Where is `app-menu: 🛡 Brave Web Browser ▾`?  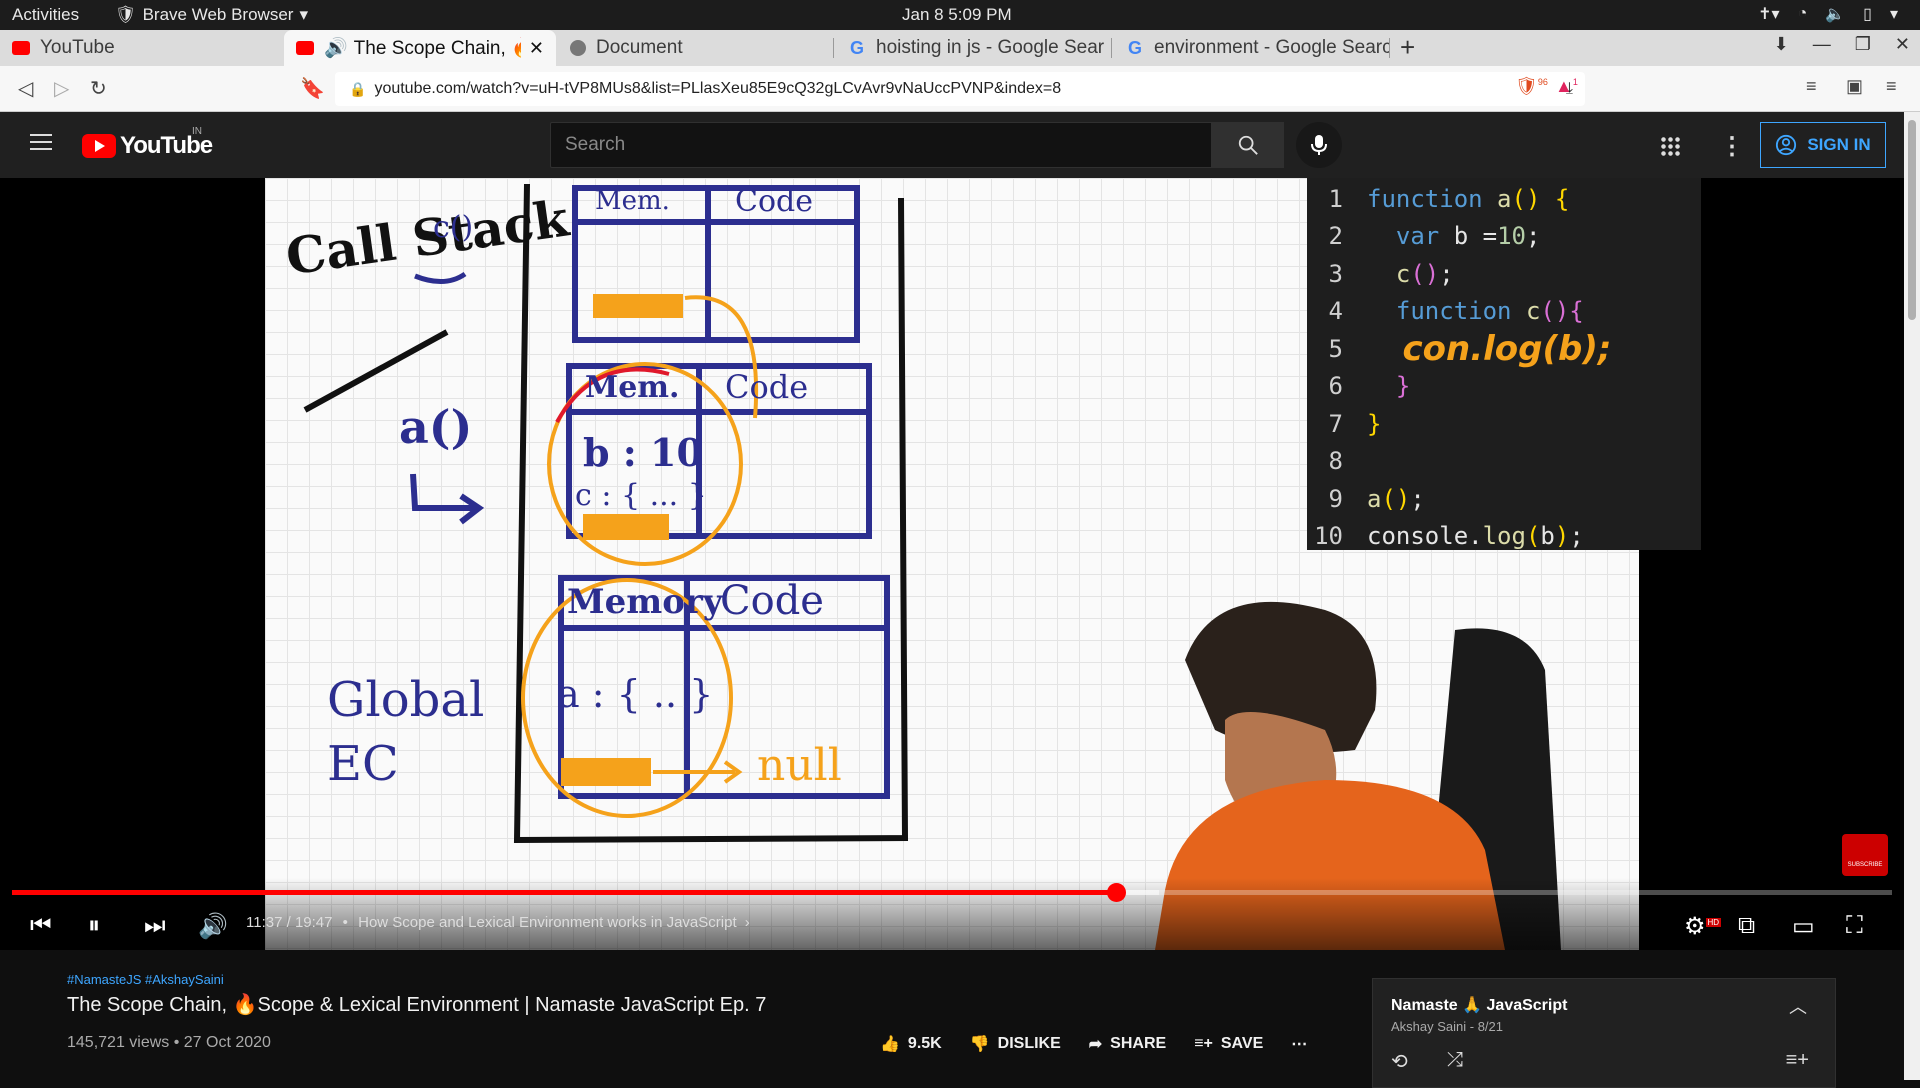 app-menu: 🛡 Brave Web Browser ▾ is located at coordinates (211, 15).